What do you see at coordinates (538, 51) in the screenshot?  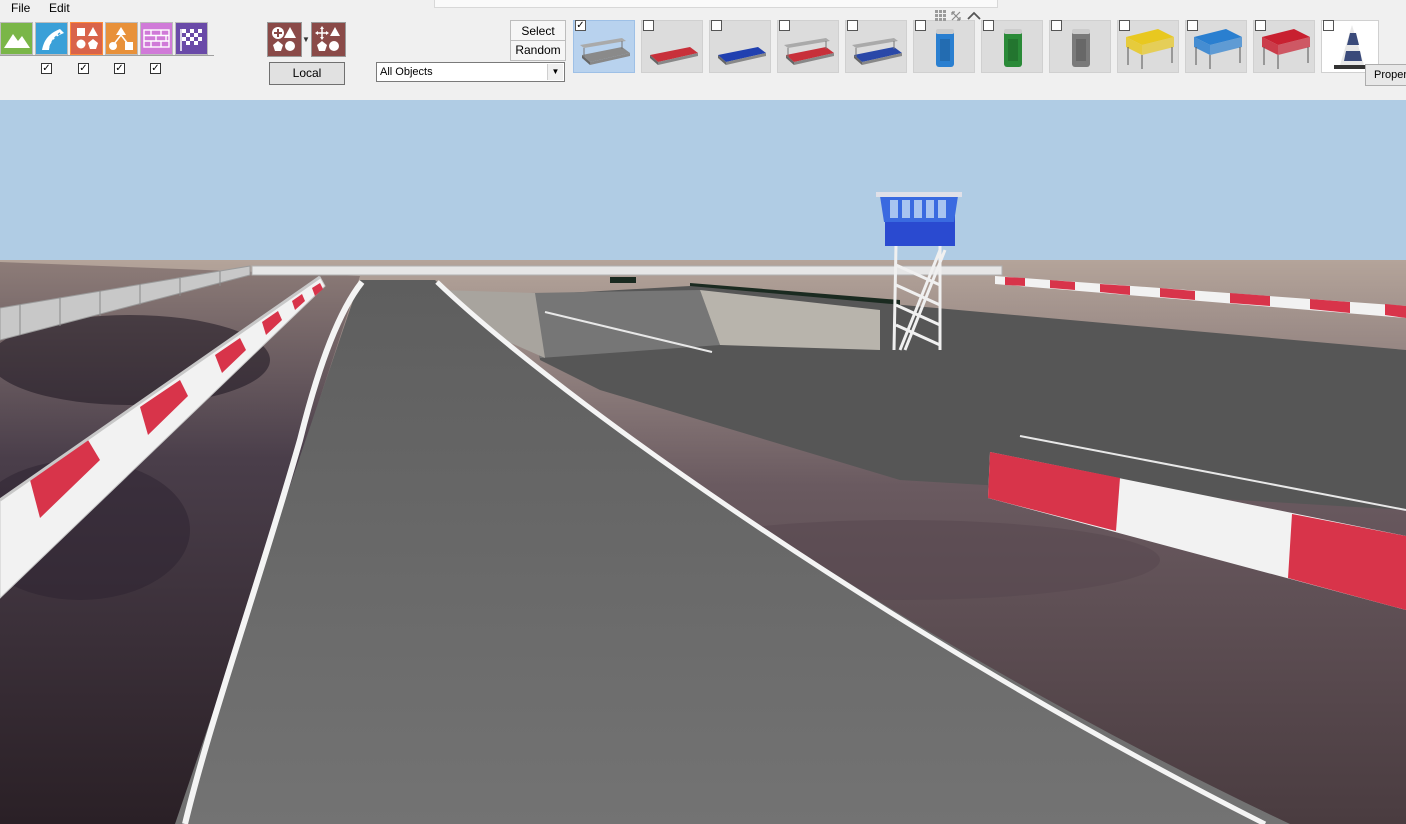 I see `random-button: Random` at bounding box center [538, 51].